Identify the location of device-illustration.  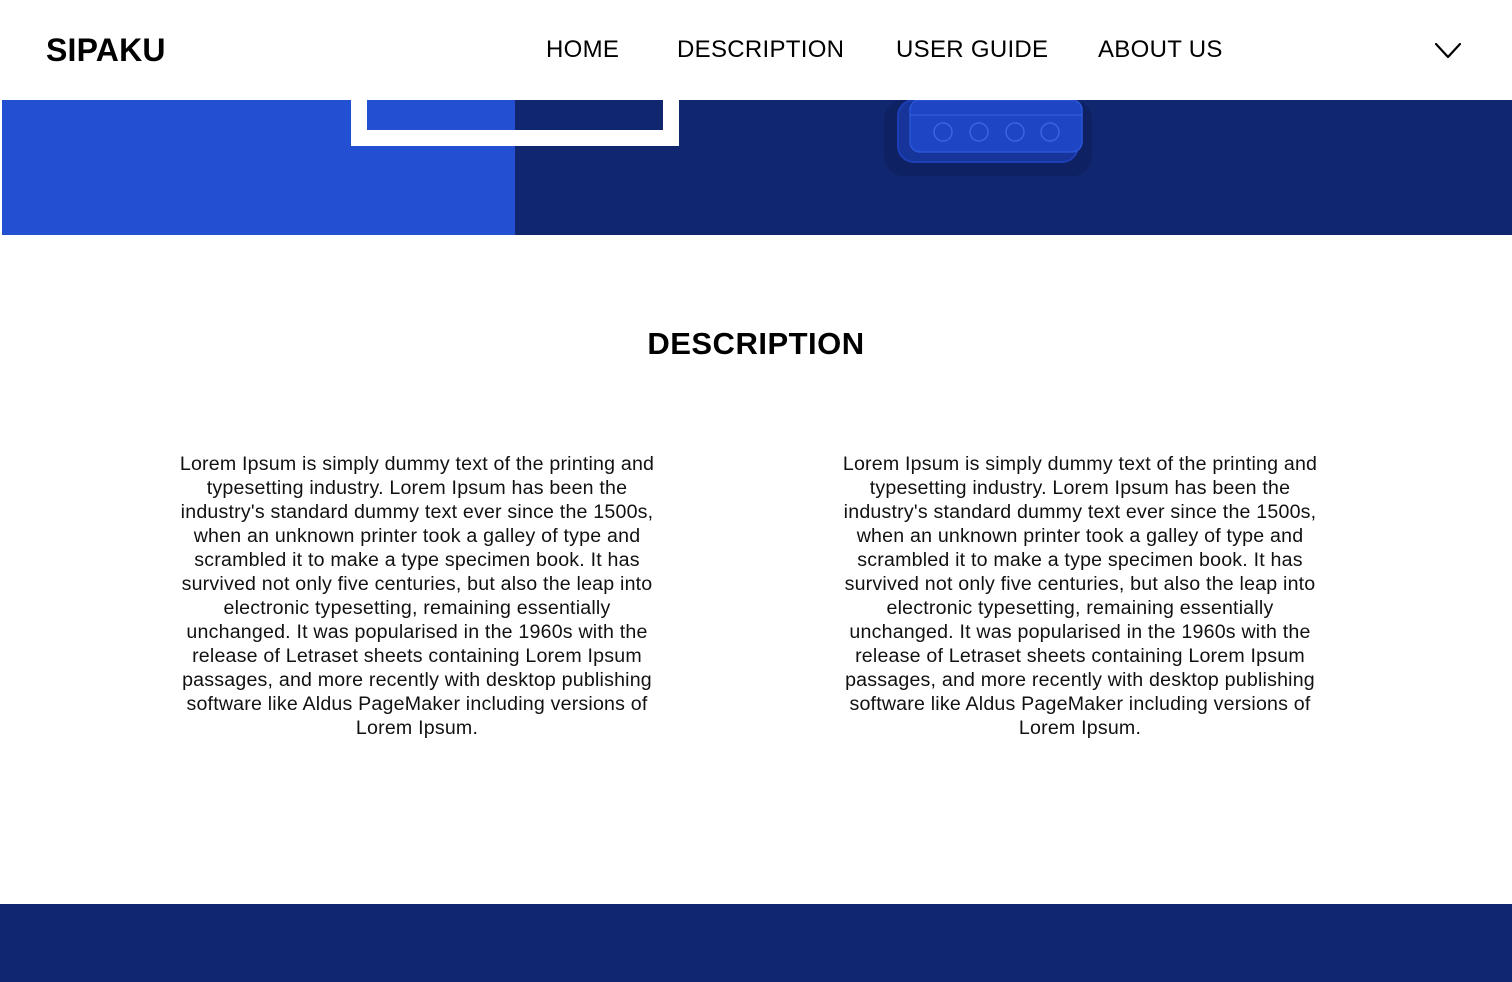
(988, 138).